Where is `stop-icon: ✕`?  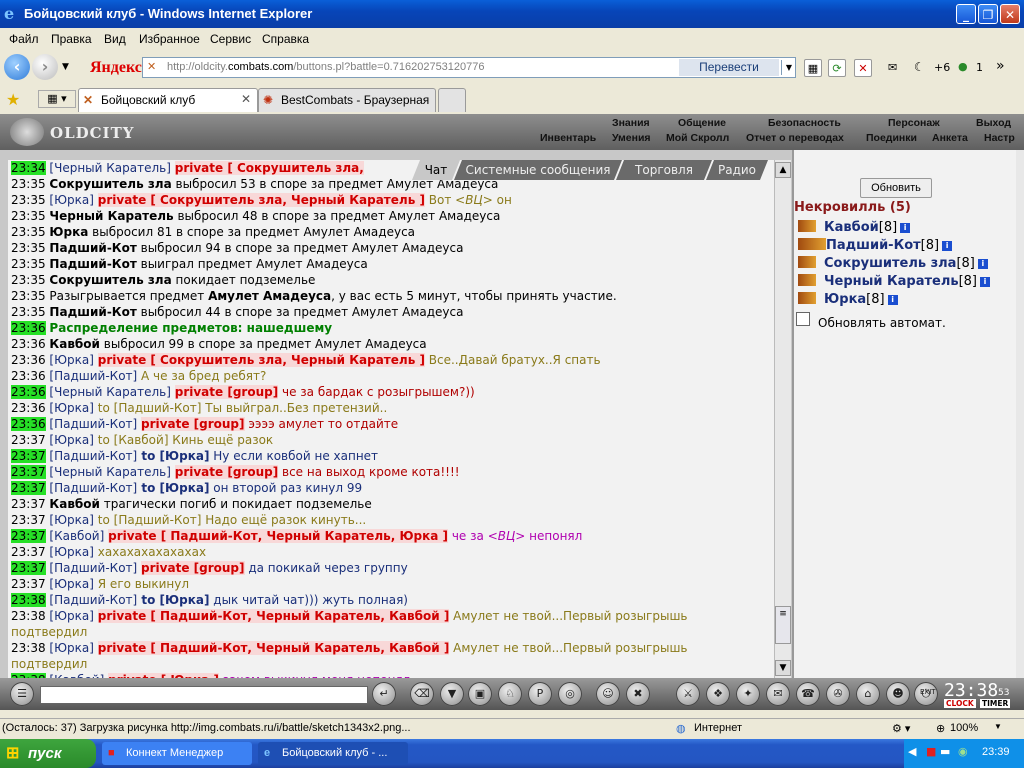
stop-icon: ✕ is located at coordinates (863, 68).